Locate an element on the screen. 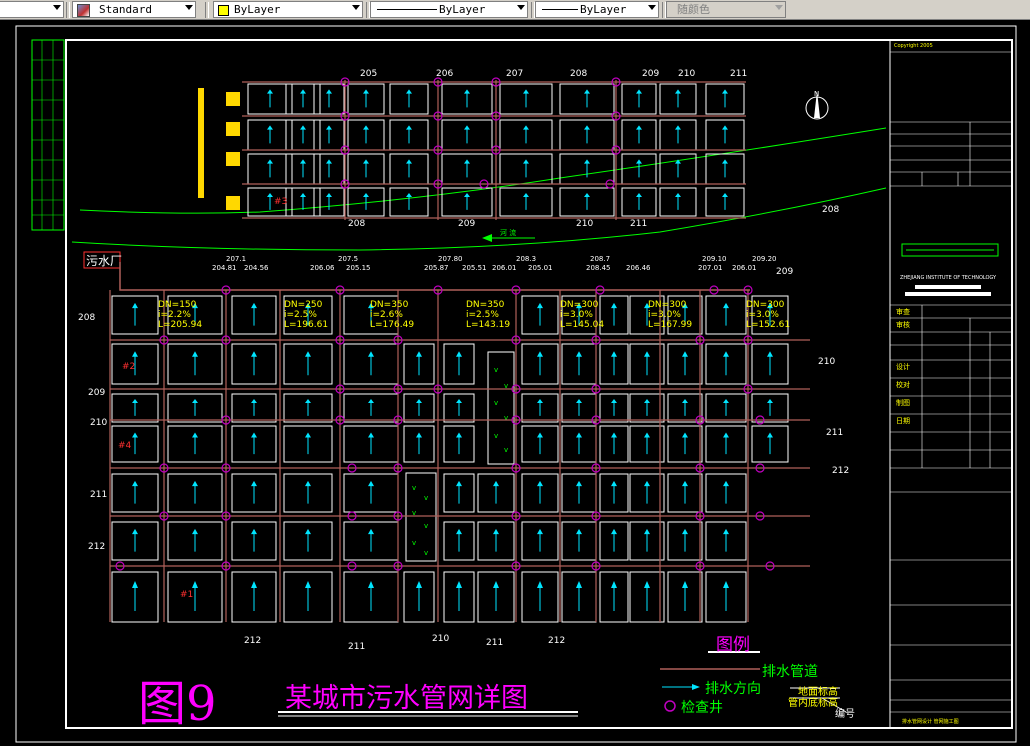  drawing-title: 某城市污水管网详图 is located at coordinates (406, 698).